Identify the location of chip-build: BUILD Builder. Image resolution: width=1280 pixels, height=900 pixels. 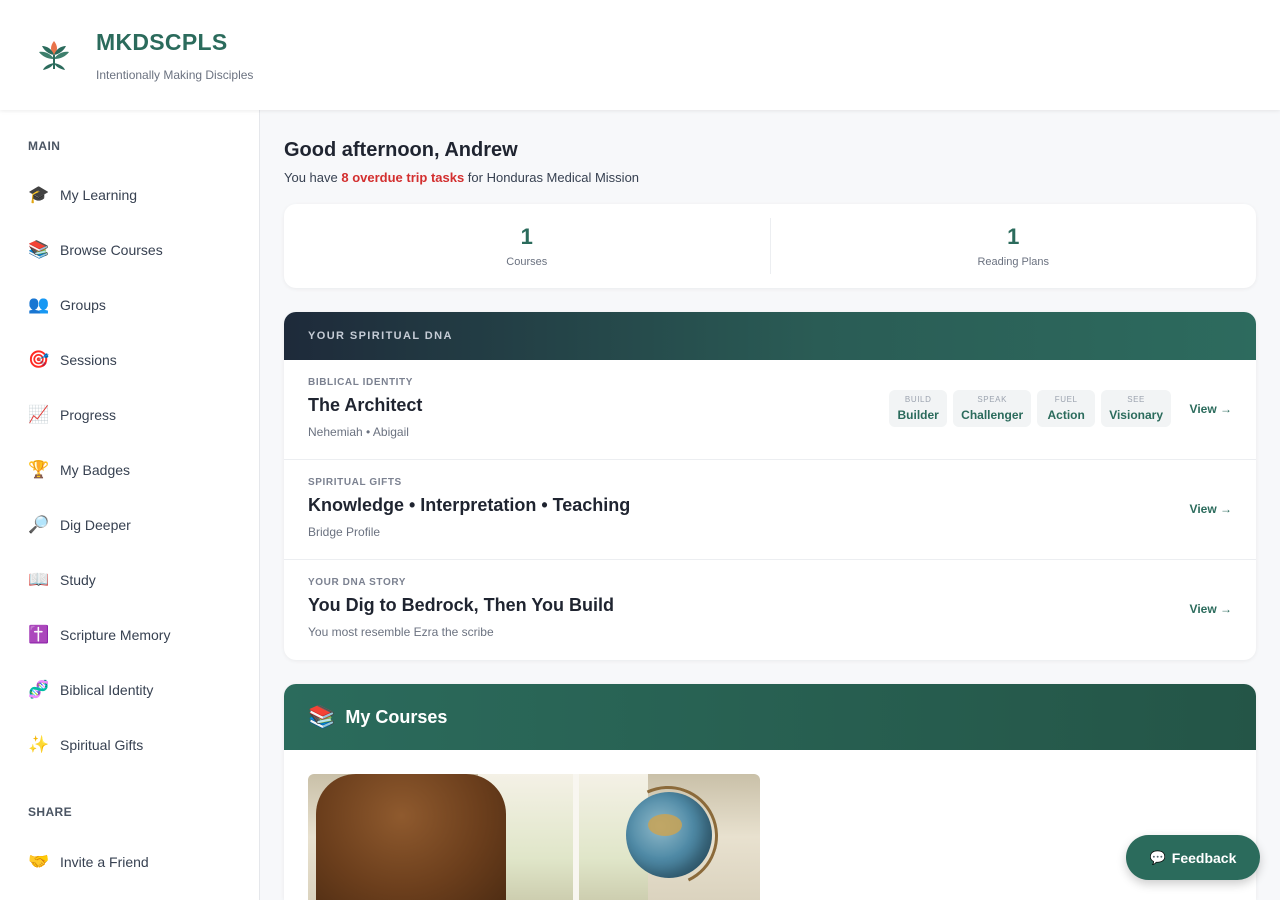
(918, 408).